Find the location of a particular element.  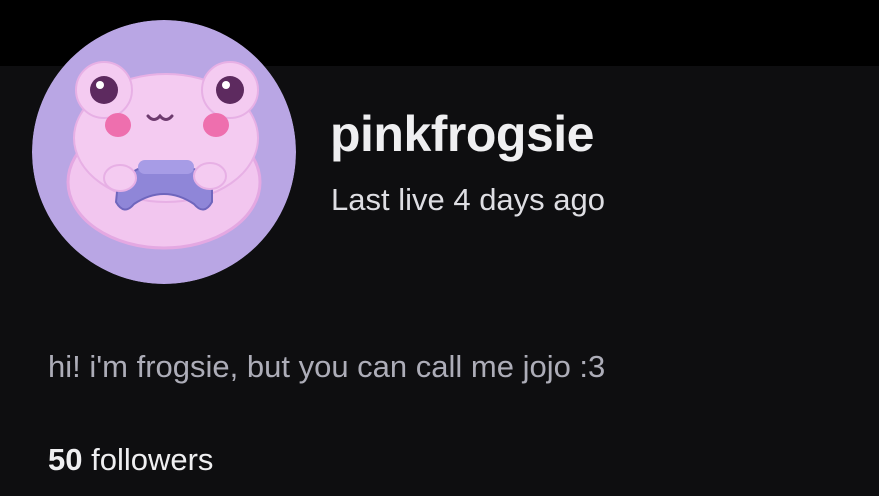

last-live-status: Last live 4 days ago is located at coordinates (468, 199).